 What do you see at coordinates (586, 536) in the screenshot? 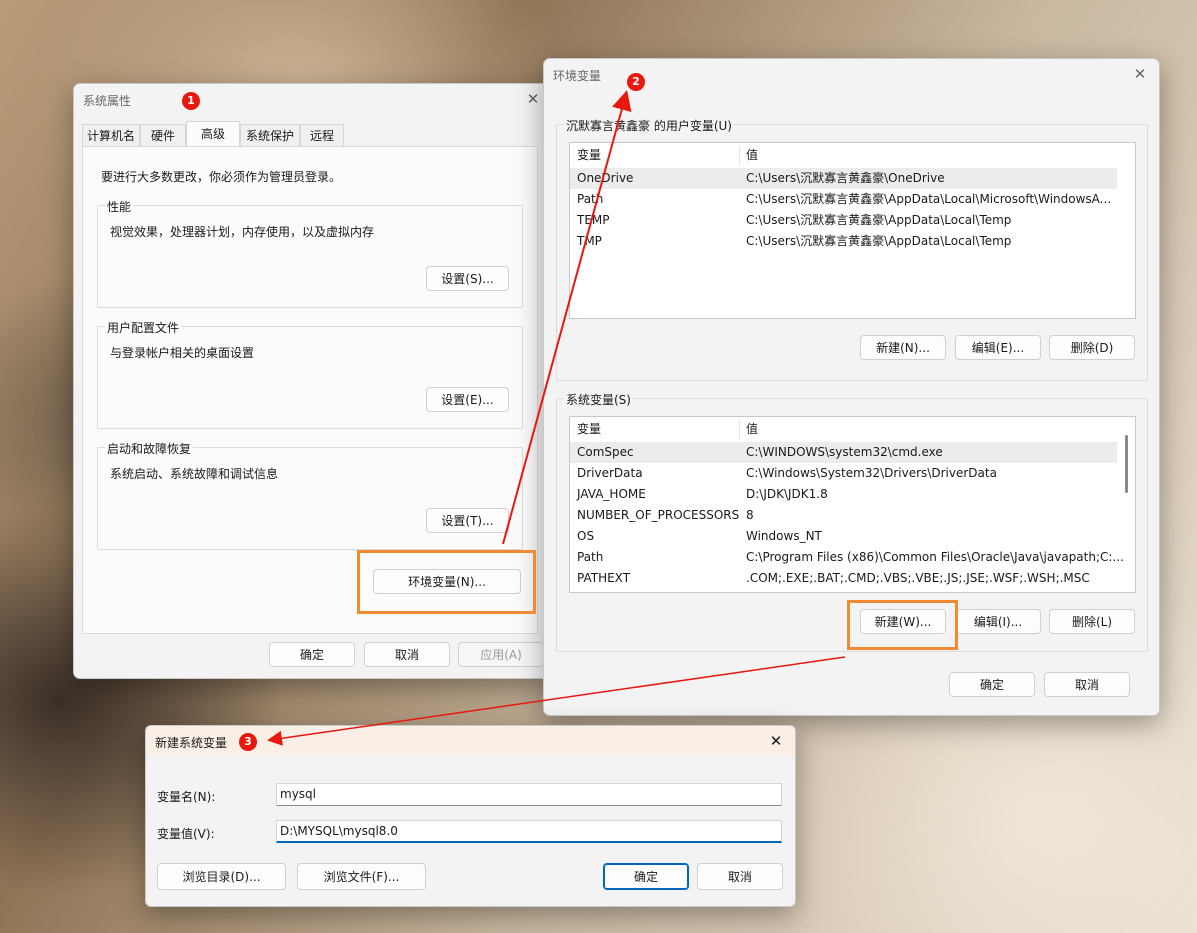
I see `variable-name: OS` at bounding box center [586, 536].